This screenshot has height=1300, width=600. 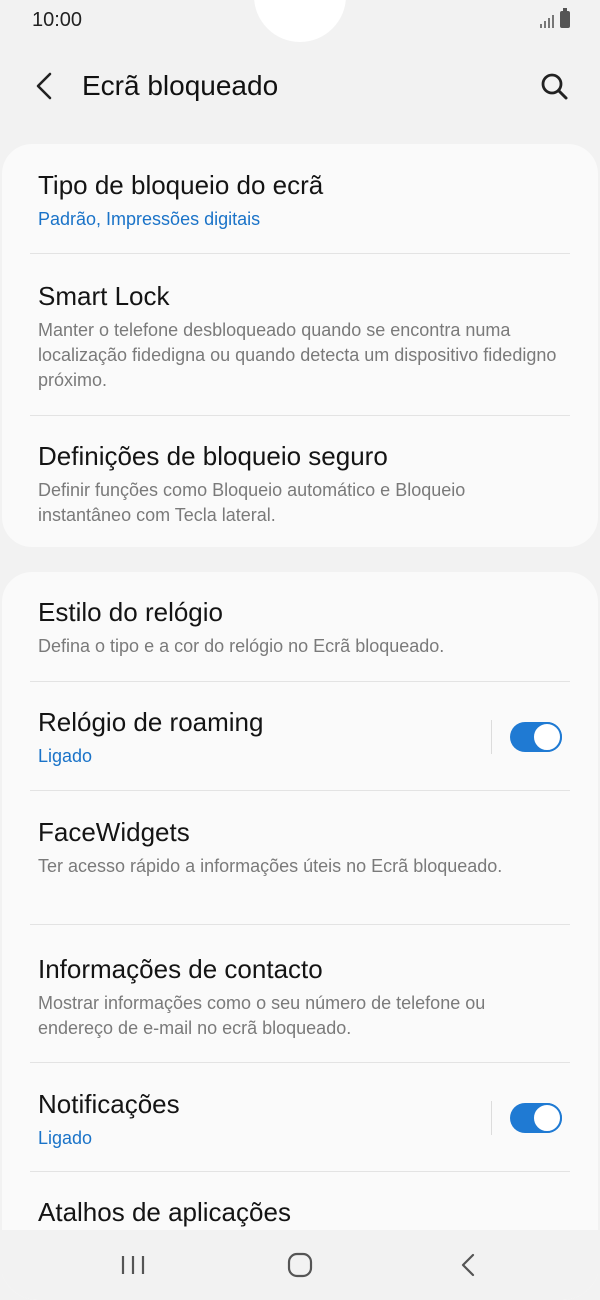 I want to click on item-title: Notificações, so click(x=109, y=1104).